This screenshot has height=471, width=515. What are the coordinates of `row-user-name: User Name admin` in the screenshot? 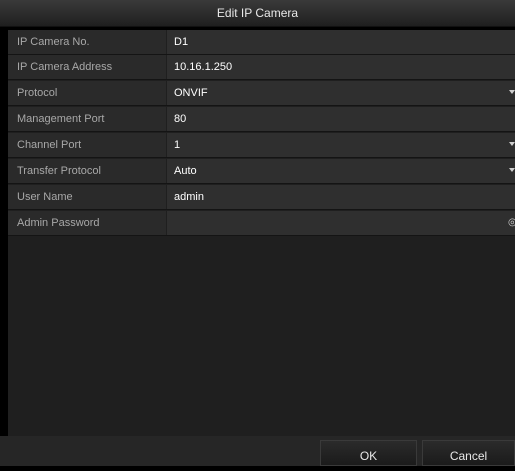 It's located at (261, 197).